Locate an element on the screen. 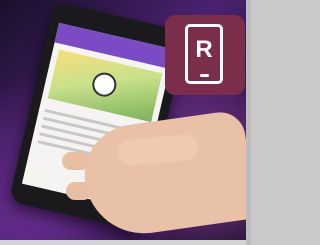 This screenshot has width=320, height=245. logo-letter: R is located at coordinates (204, 49).